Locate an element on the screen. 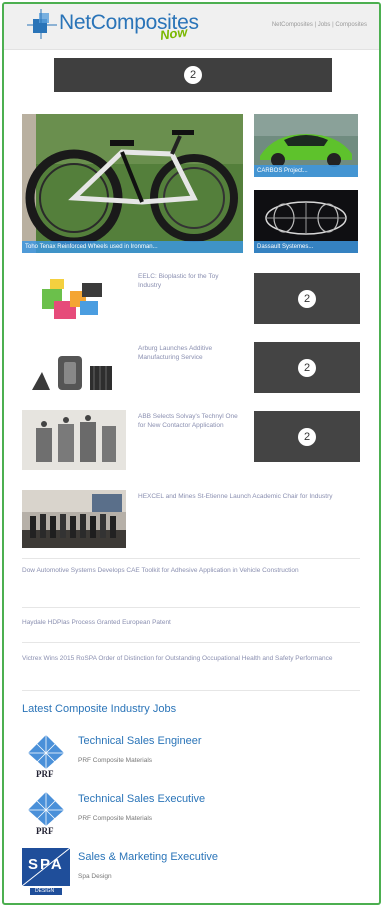 The width and height of the screenshot is (383, 907). top-ad-banner: 2 is located at coordinates (193, 75).